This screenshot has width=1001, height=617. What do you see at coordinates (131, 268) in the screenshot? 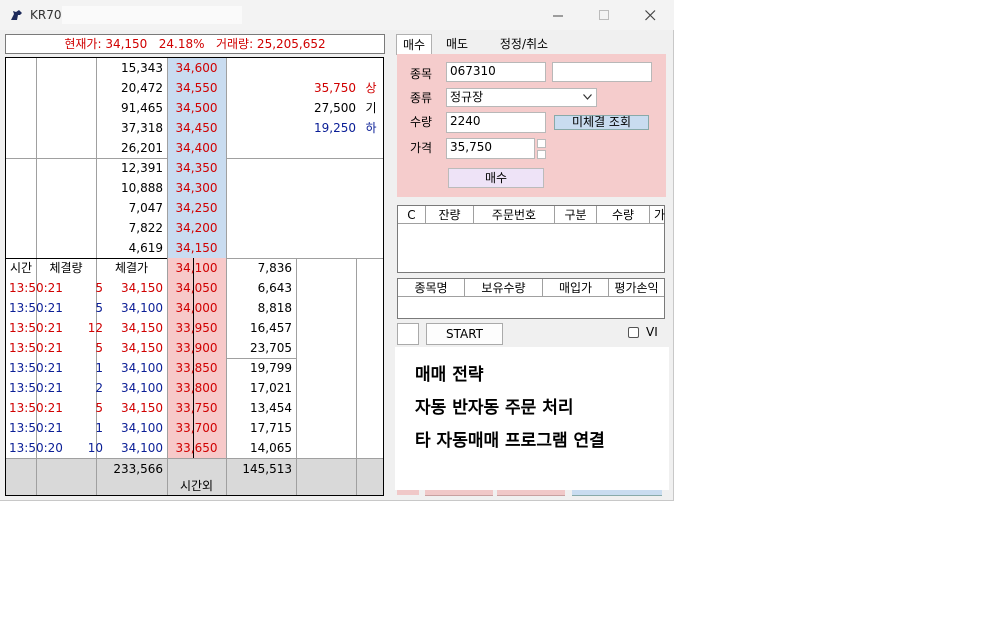
I see `trade-header-price: 체결가` at bounding box center [131, 268].